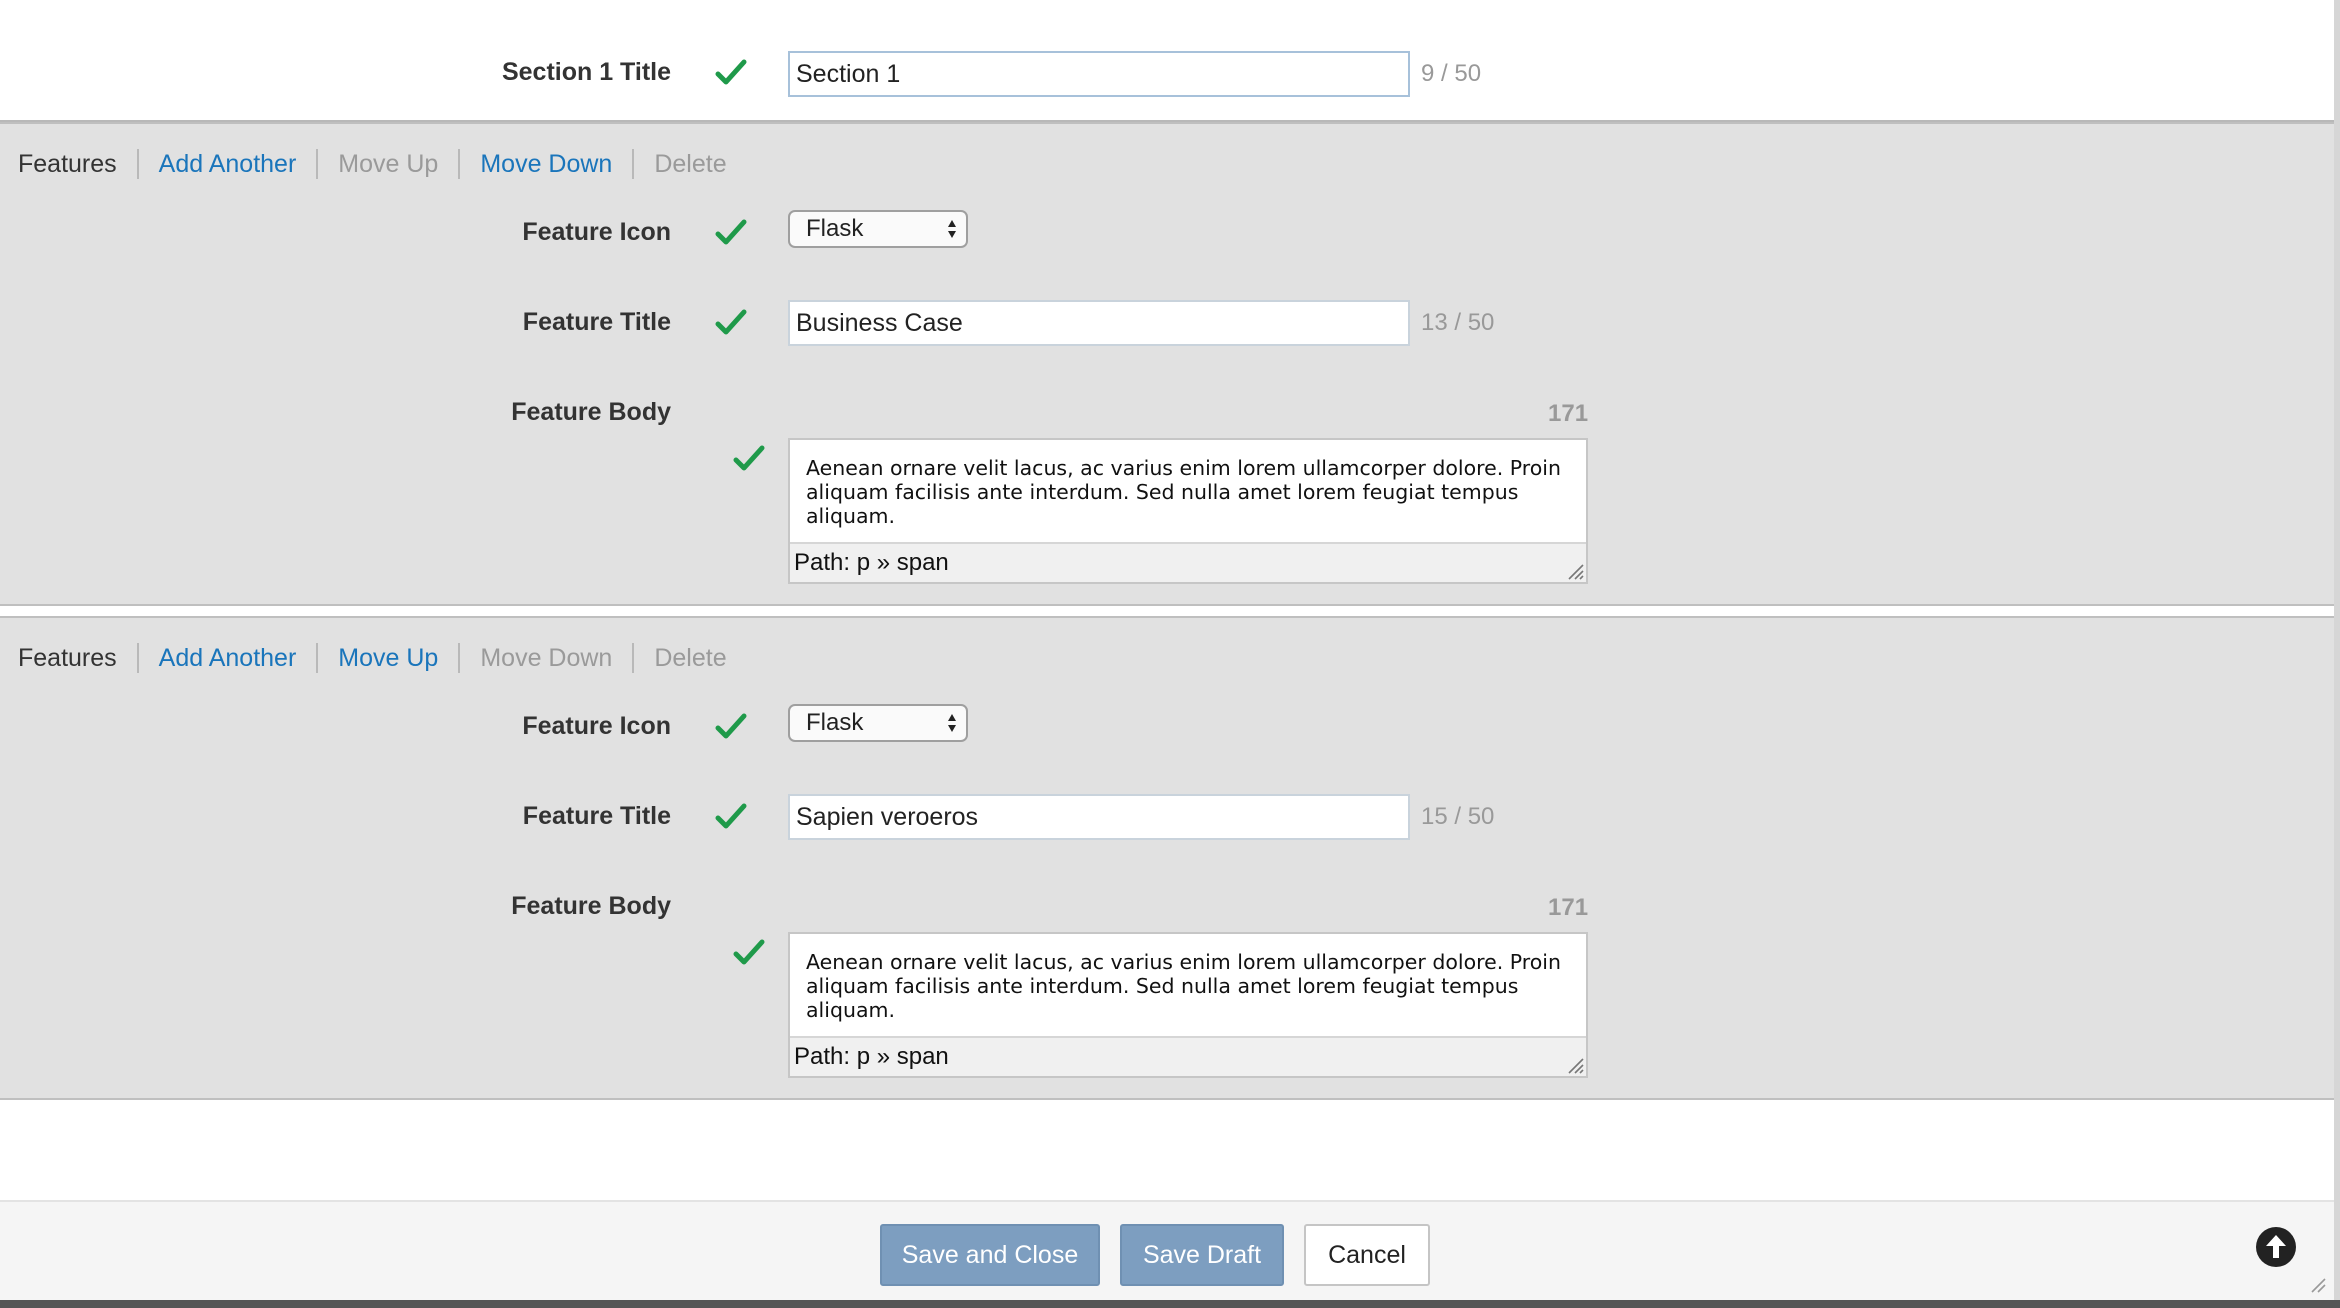  I want to click on section-title-label: Section 1 Title, so click(586, 72).